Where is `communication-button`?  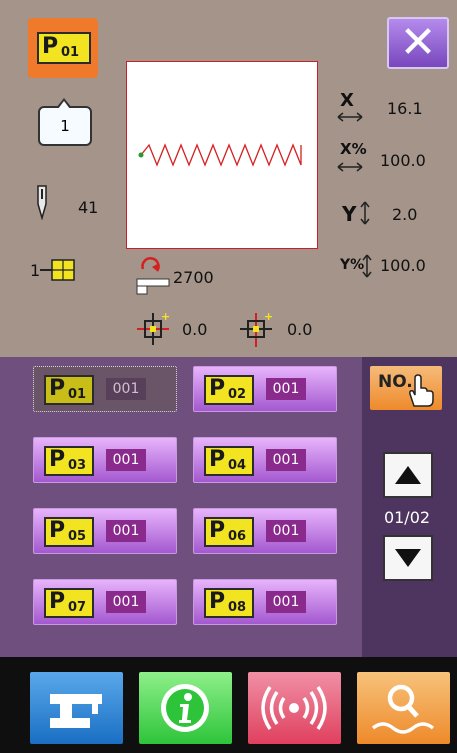
communication-button is located at coordinates (294, 708).